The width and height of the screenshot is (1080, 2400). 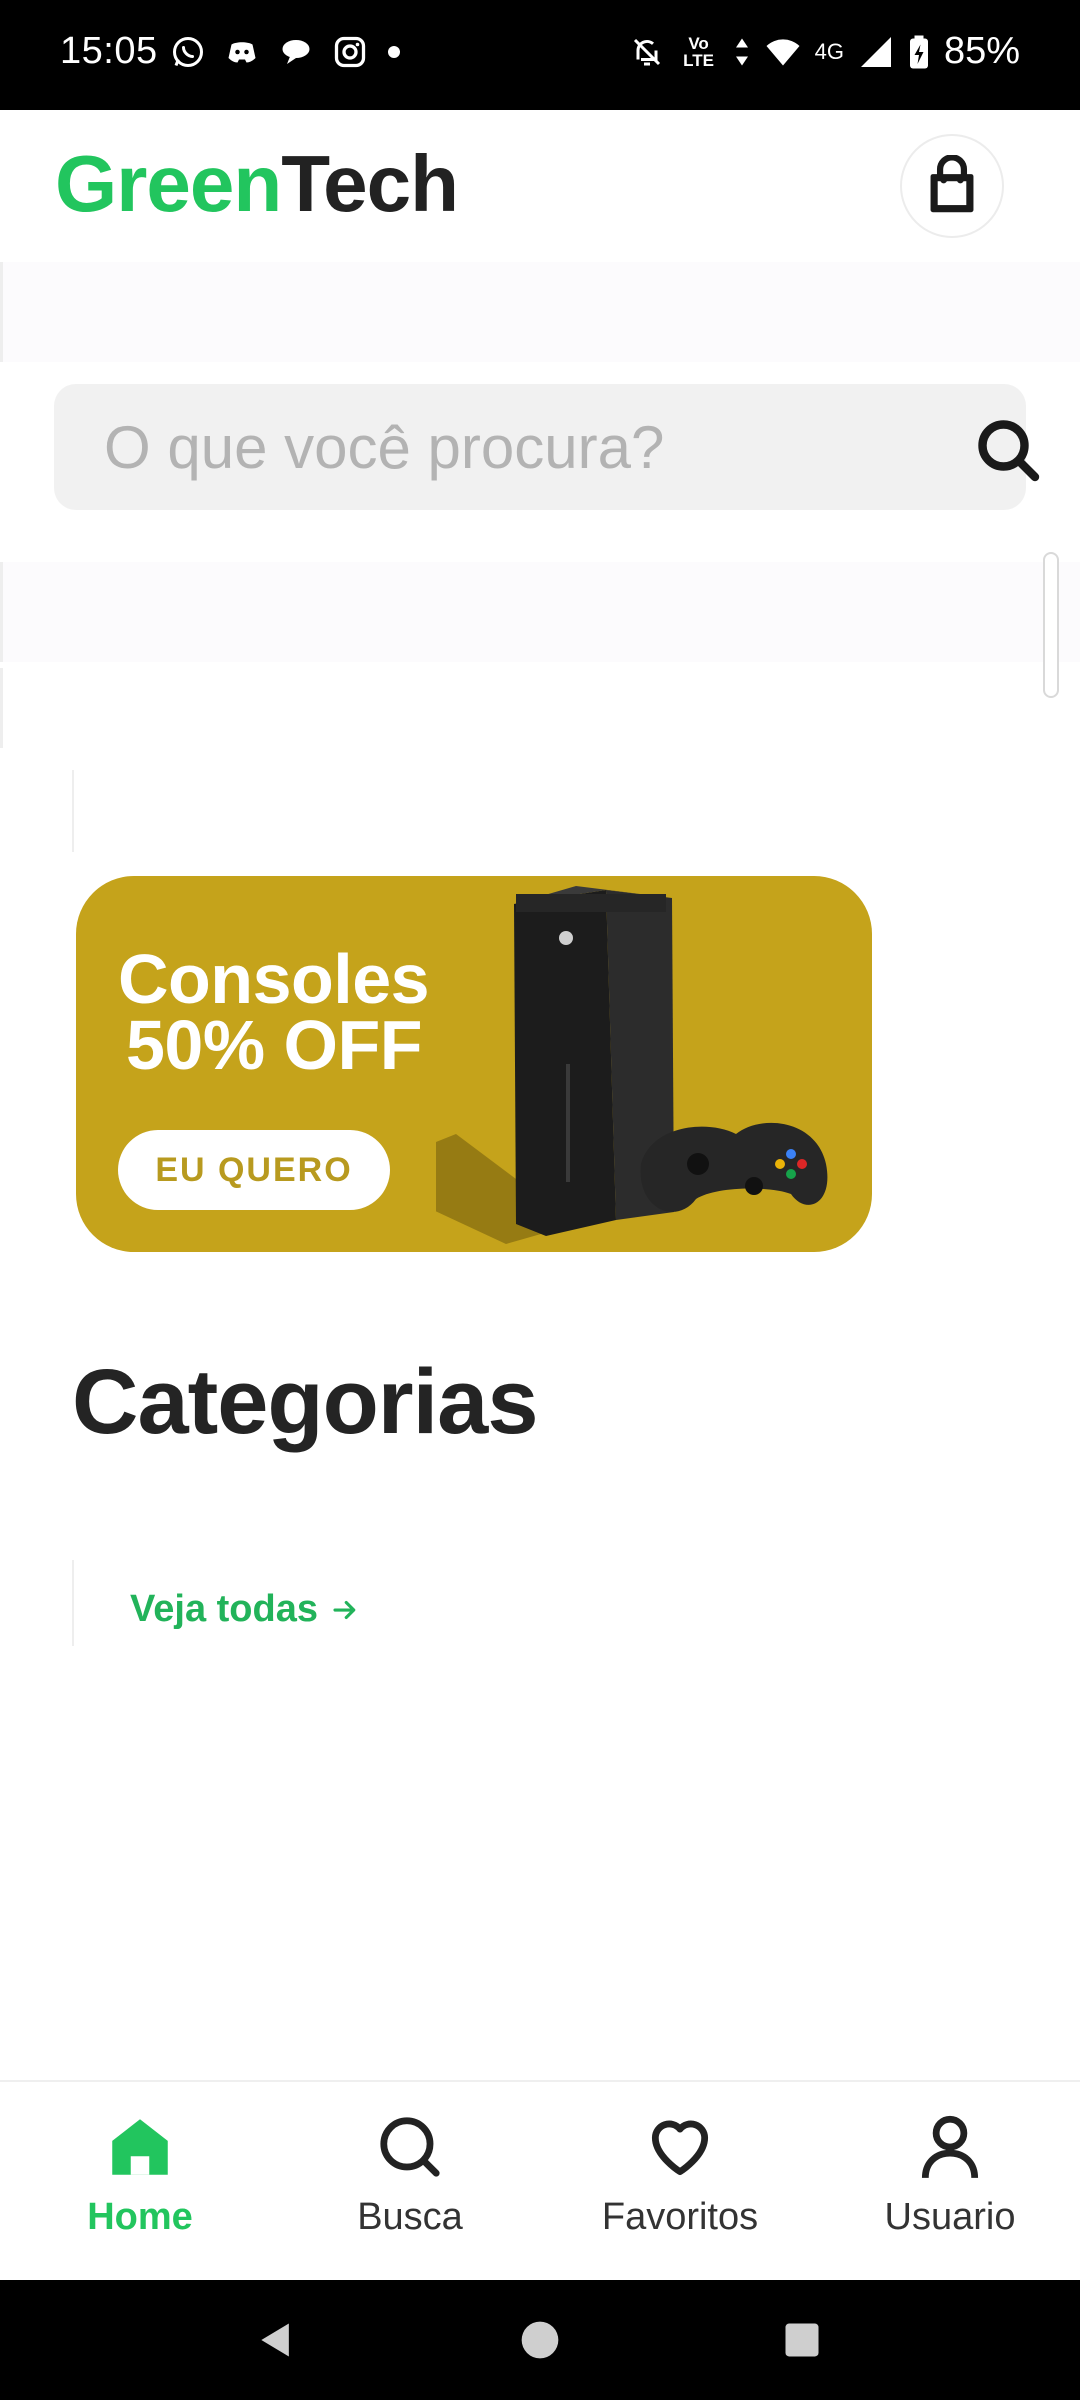 What do you see at coordinates (680, 2185) in the screenshot?
I see `nav-item-favoritos: Favoritos` at bounding box center [680, 2185].